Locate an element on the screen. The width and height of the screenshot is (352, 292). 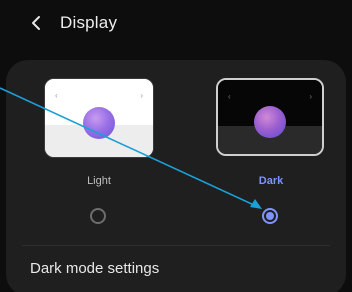
dark-mode-settings-label: Dark mode settings is located at coordinates (95, 268).